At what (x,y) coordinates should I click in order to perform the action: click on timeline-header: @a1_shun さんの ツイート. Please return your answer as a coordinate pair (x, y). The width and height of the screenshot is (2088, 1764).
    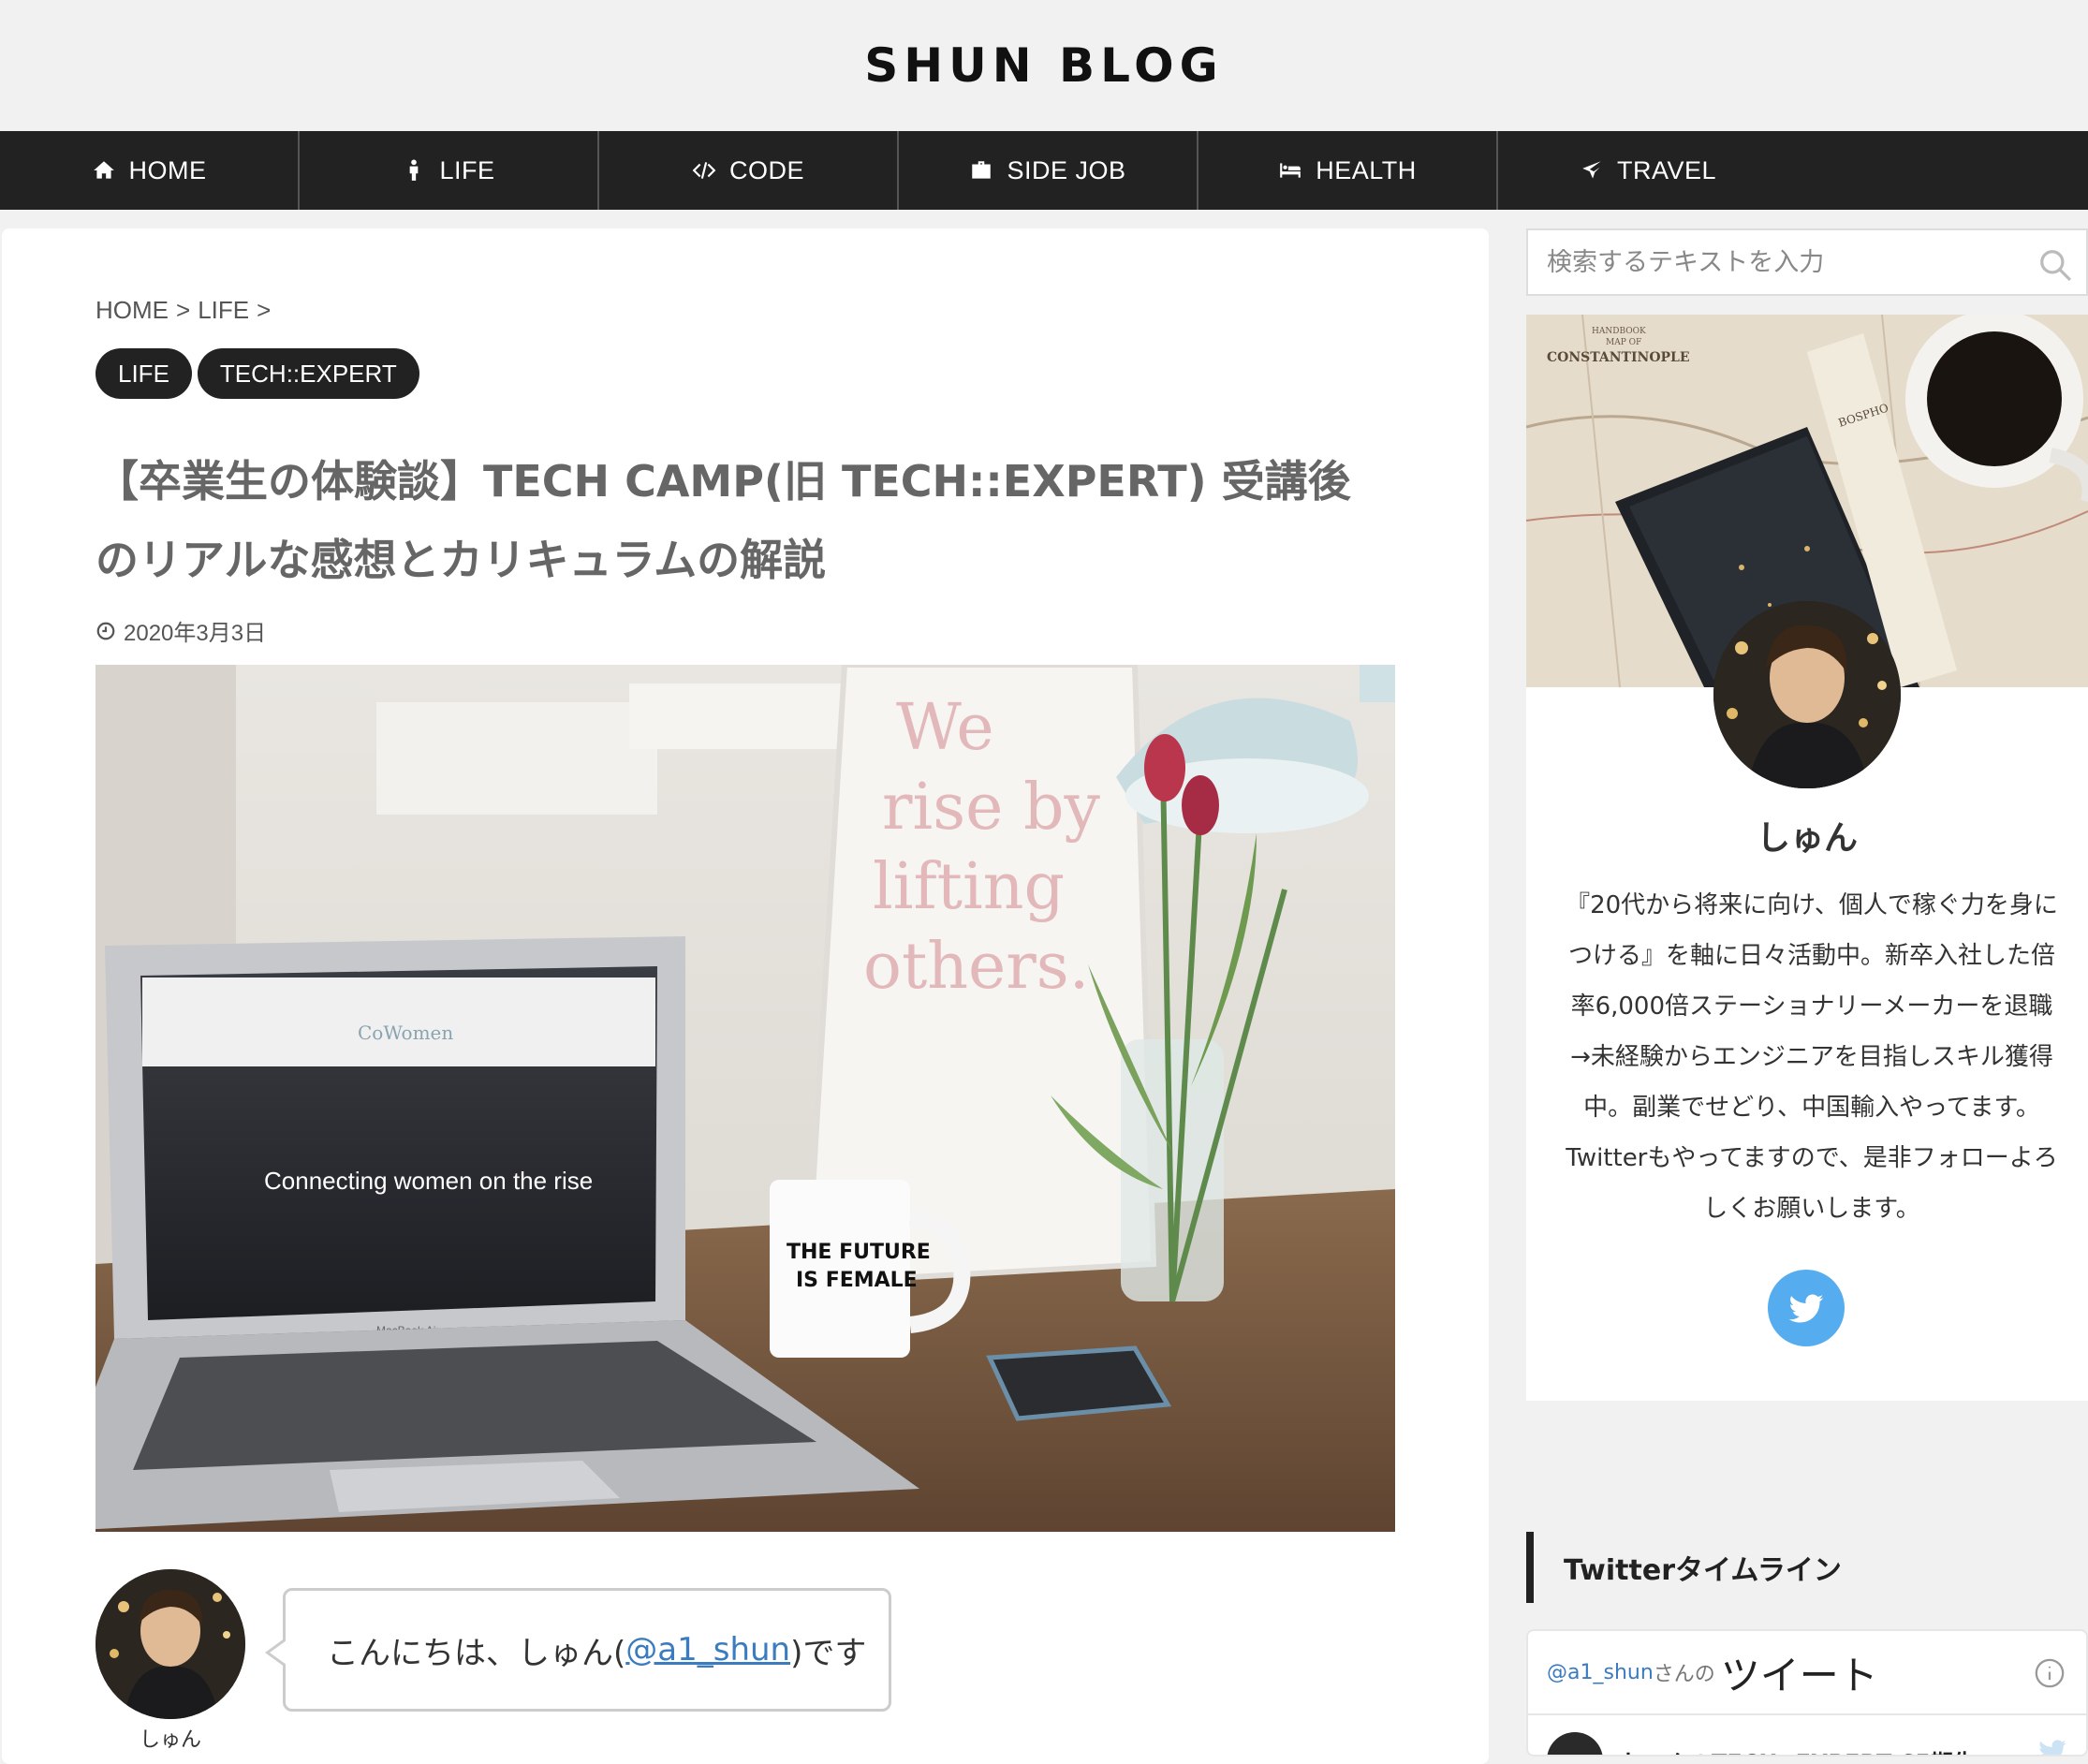
    Looking at the image, I should click on (1807, 1673).